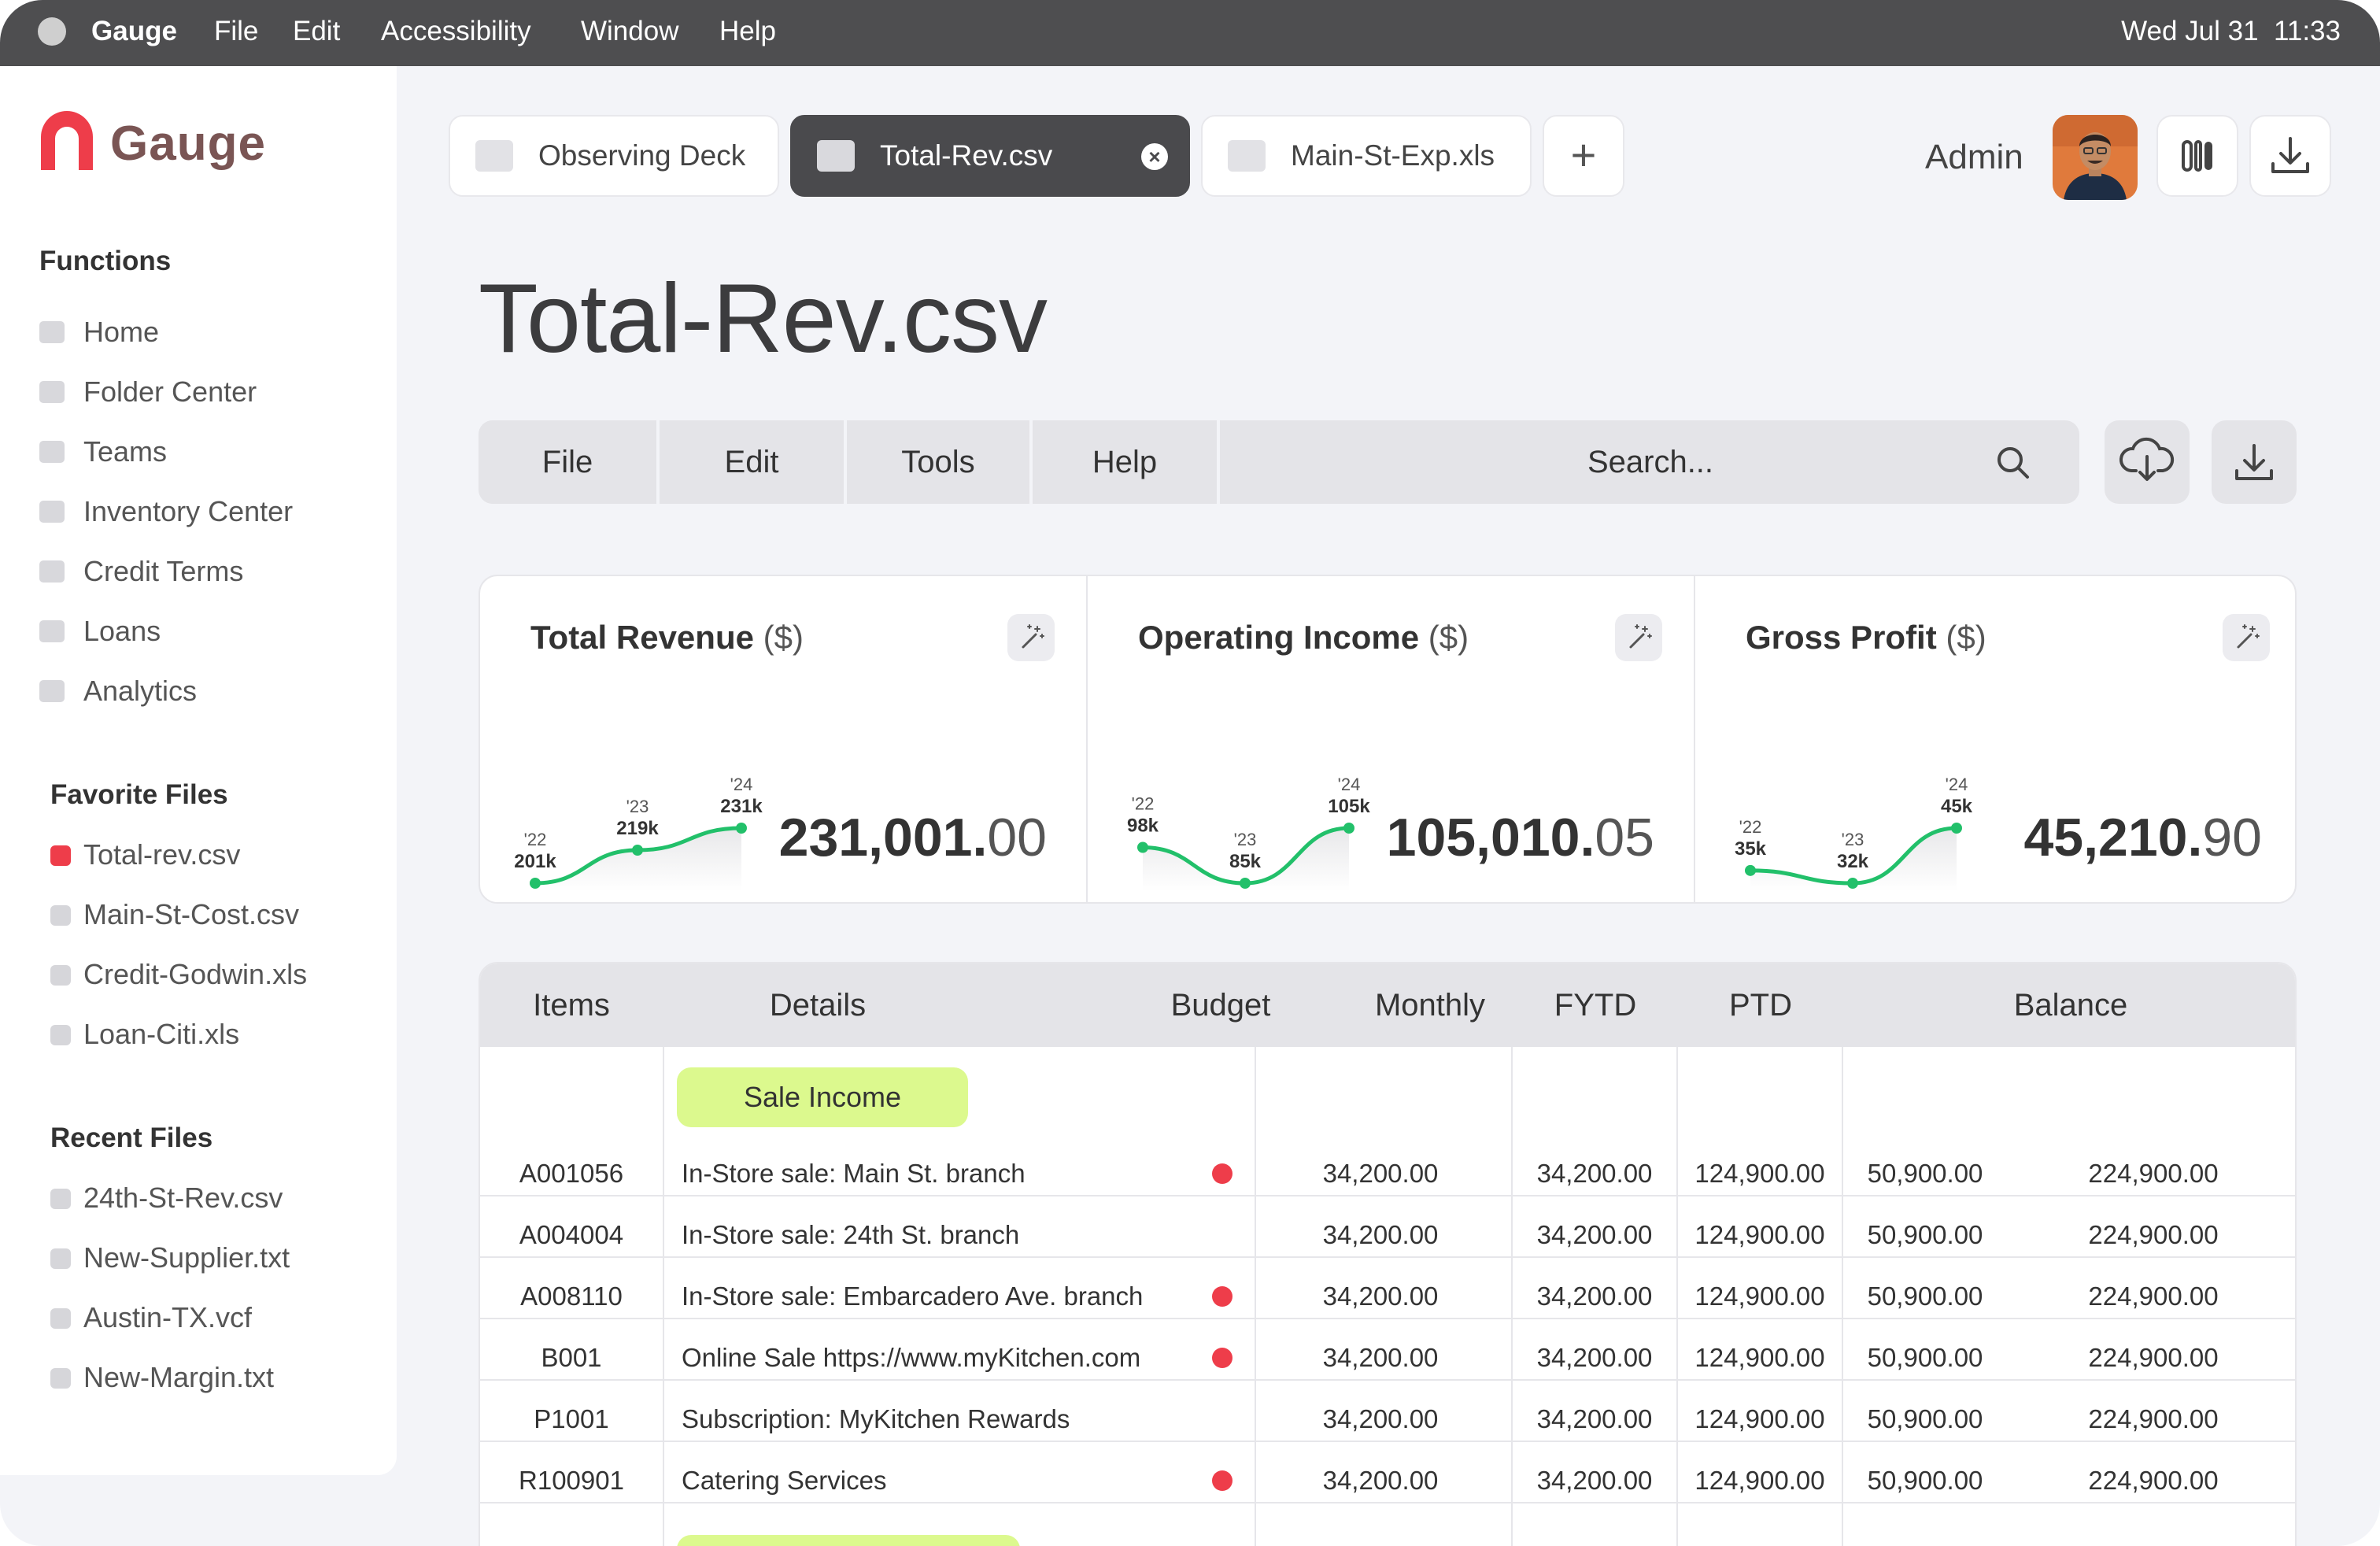  Describe the element at coordinates (1853, 861) in the screenshot. I see `sparkline-value-label: 32k` at that location.